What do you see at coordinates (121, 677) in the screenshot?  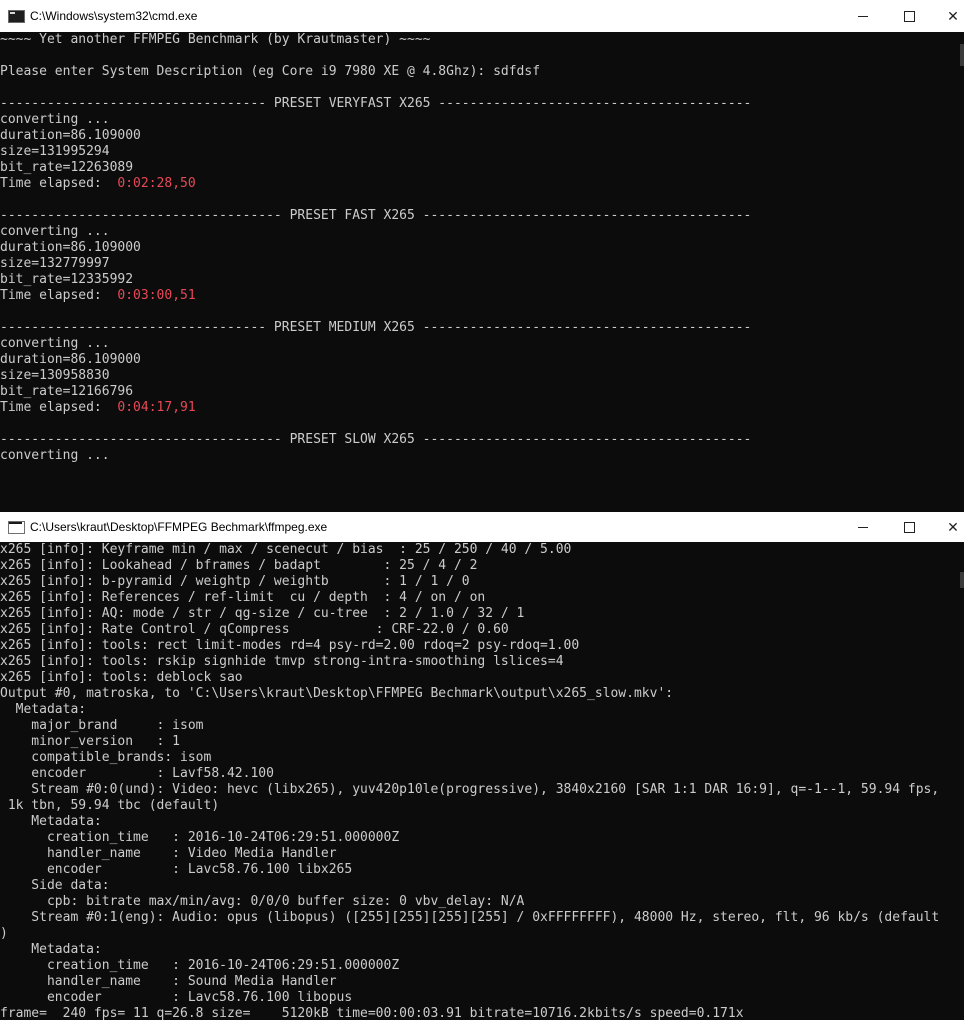 I see `console-line-text: x265 [info]: tools: deblock sao` at bounding box center [121, 677].